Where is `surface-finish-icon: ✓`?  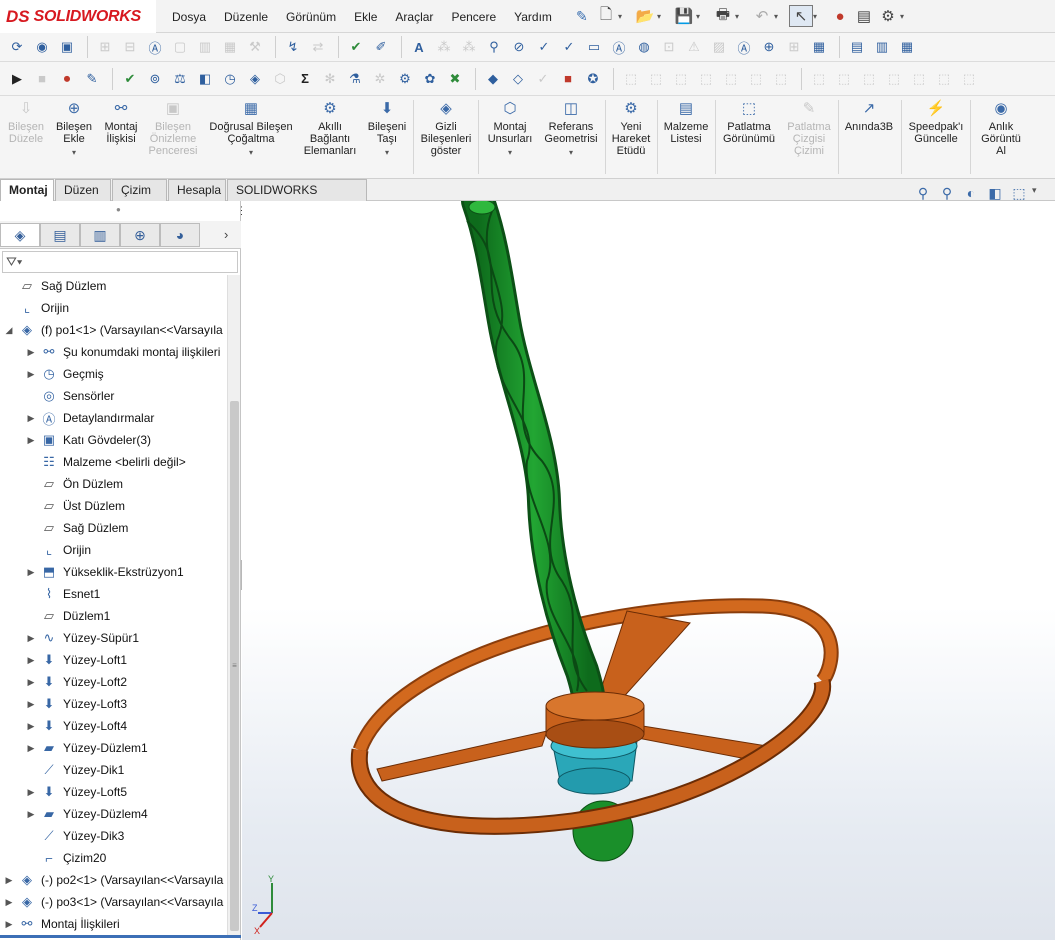 surface-finish-icon: ✓ is located at coordinates (544, 47).